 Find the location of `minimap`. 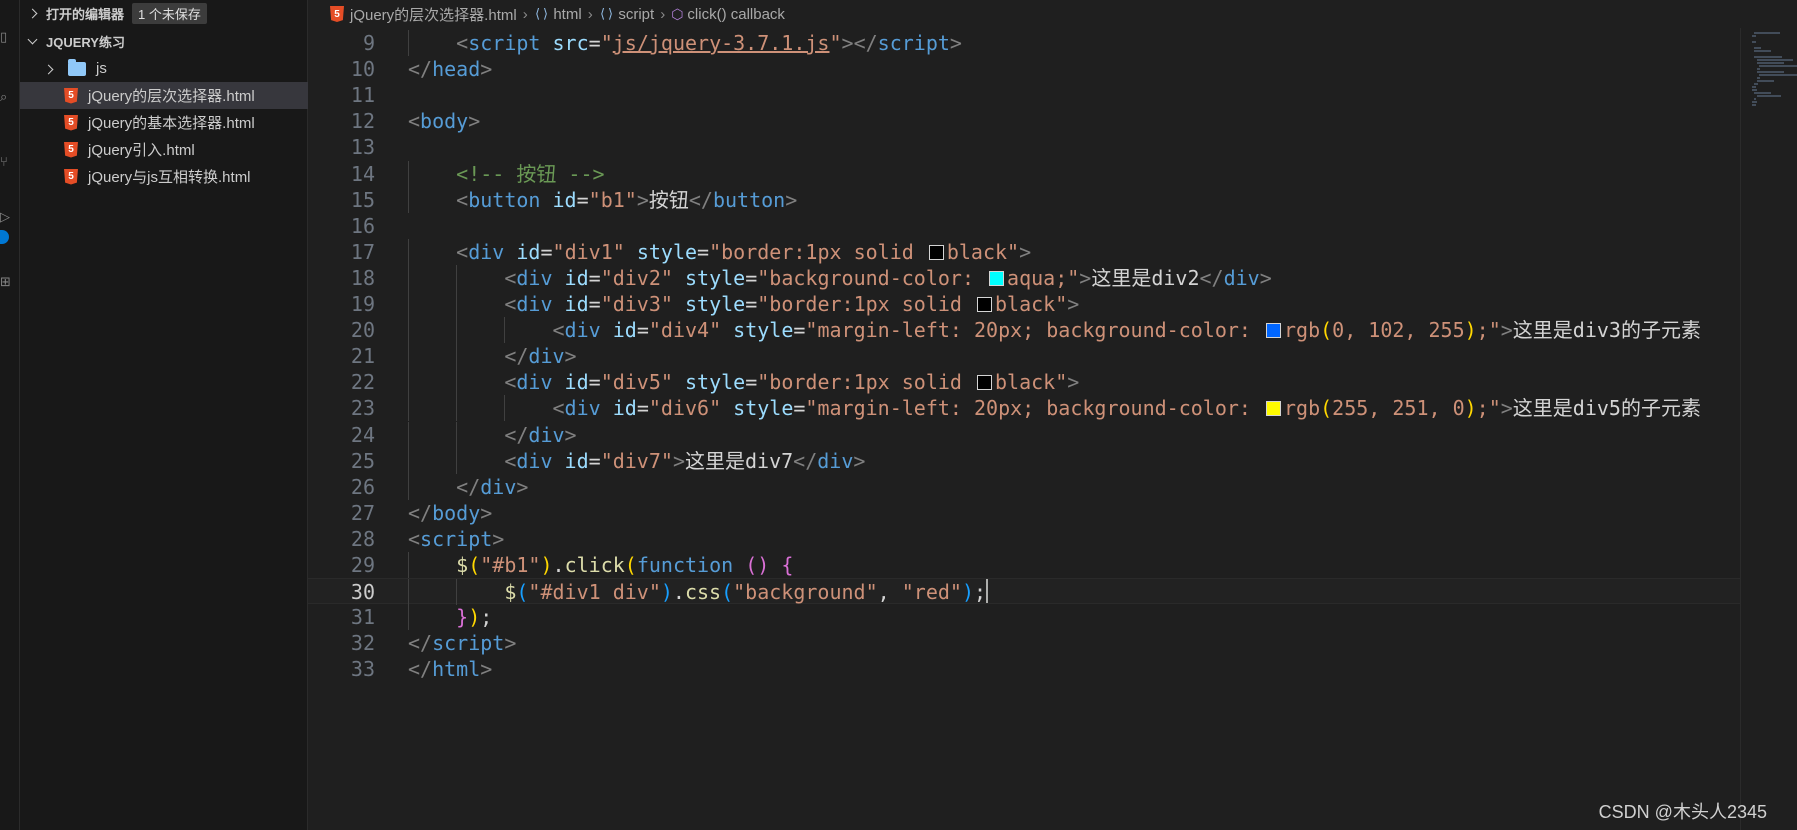

minimap is located at coordinates (1772, 88).